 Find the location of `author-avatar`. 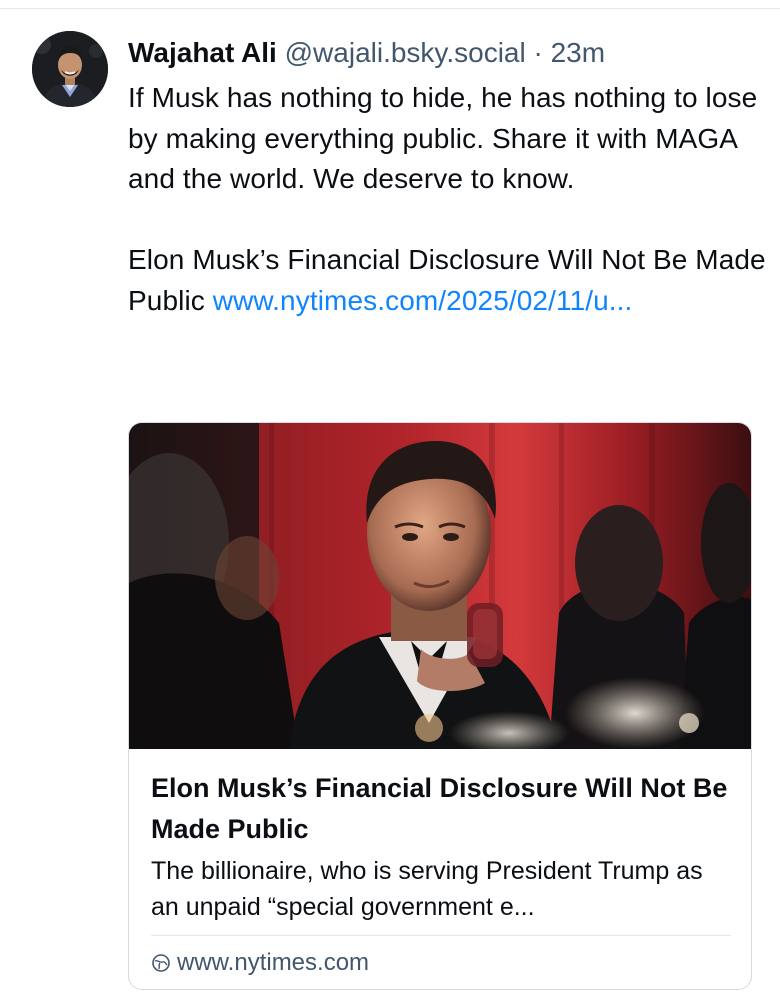

author-avatar is located at coordinates (70, 69).